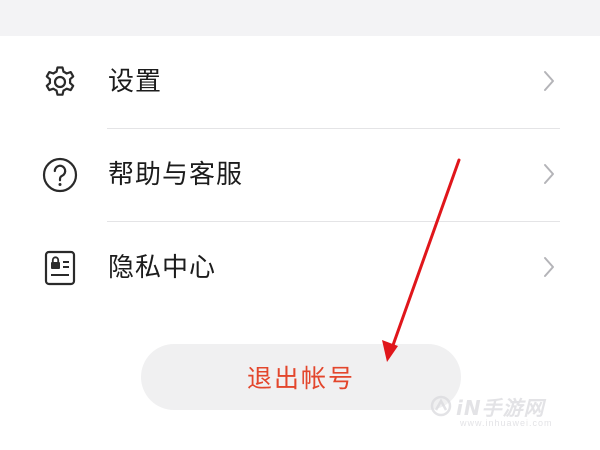  What do you see at coordinates (441, 406) in the screenshot?
I see `watermark-logo-icon` at bounding box center [441, 406].